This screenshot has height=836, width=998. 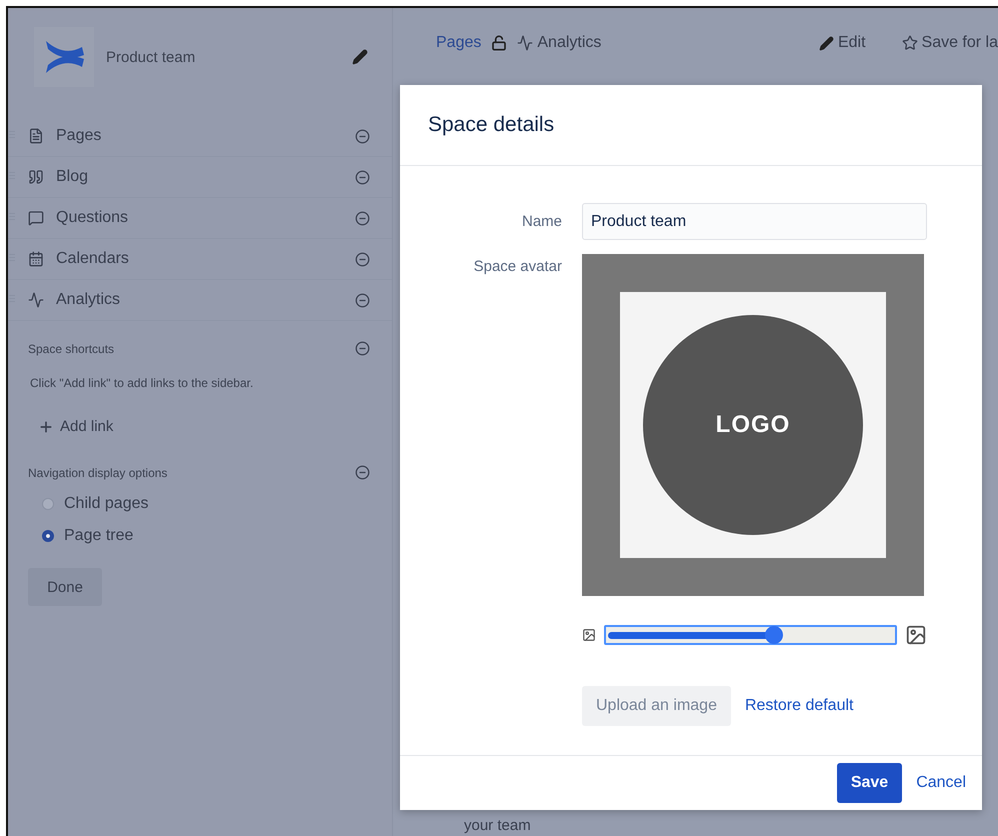 What do you see at coordinates (754, 221) in the screenshot?
I see `name-field: Product team` at bounding box center [754, 221].